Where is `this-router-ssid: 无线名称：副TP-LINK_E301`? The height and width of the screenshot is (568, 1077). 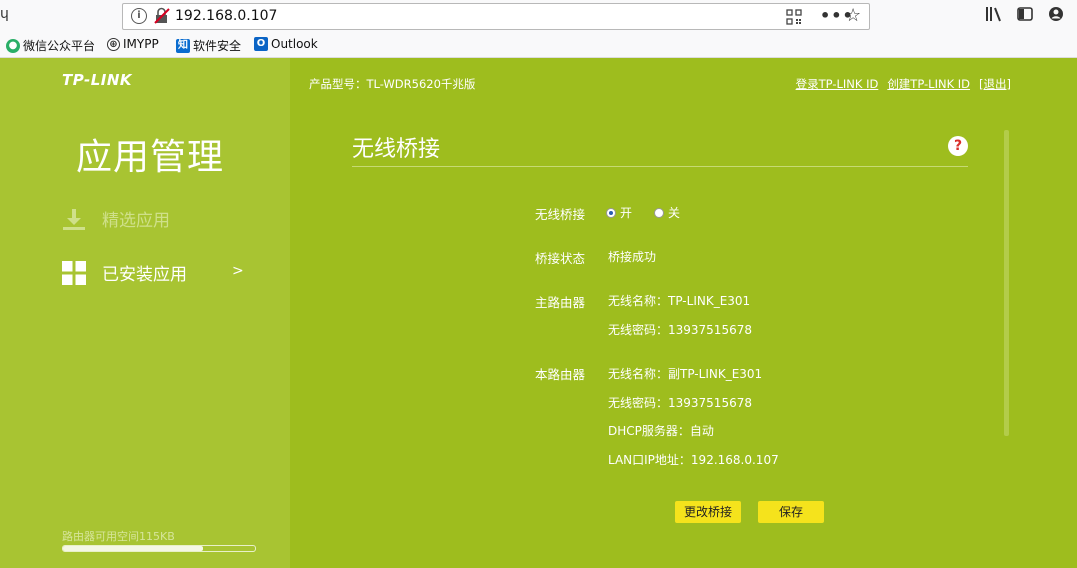
this-router-ssid: 无线名称：副TP-LINK_E301 is located at coordinates (685, 374).